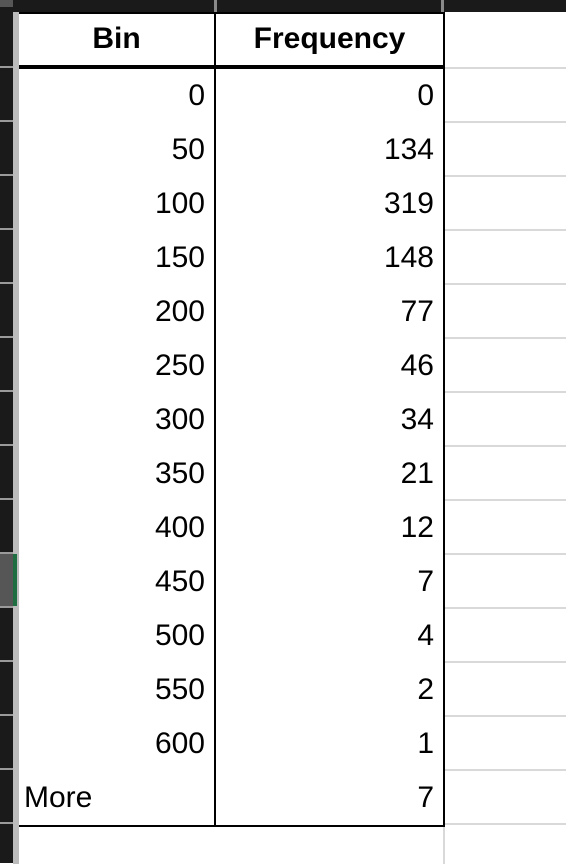 The image size is (566, 864). I want to click on table-row: 00, so click(232, 96).